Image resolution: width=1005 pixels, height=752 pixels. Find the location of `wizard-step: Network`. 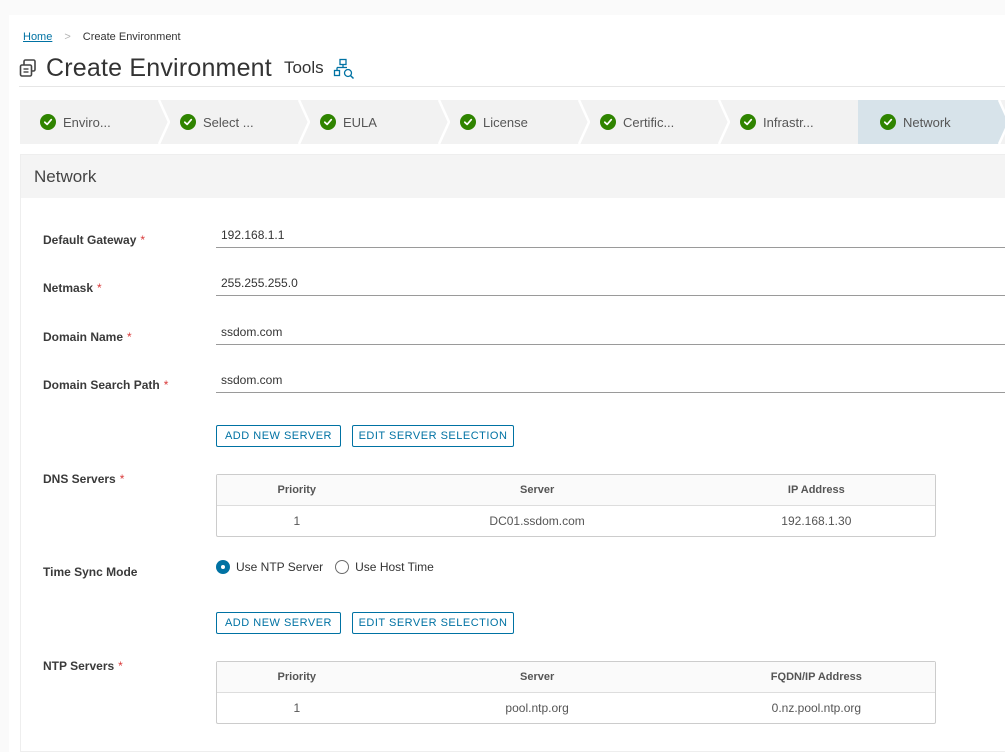

wizard-step: Network is located at coordinates (931, 122).